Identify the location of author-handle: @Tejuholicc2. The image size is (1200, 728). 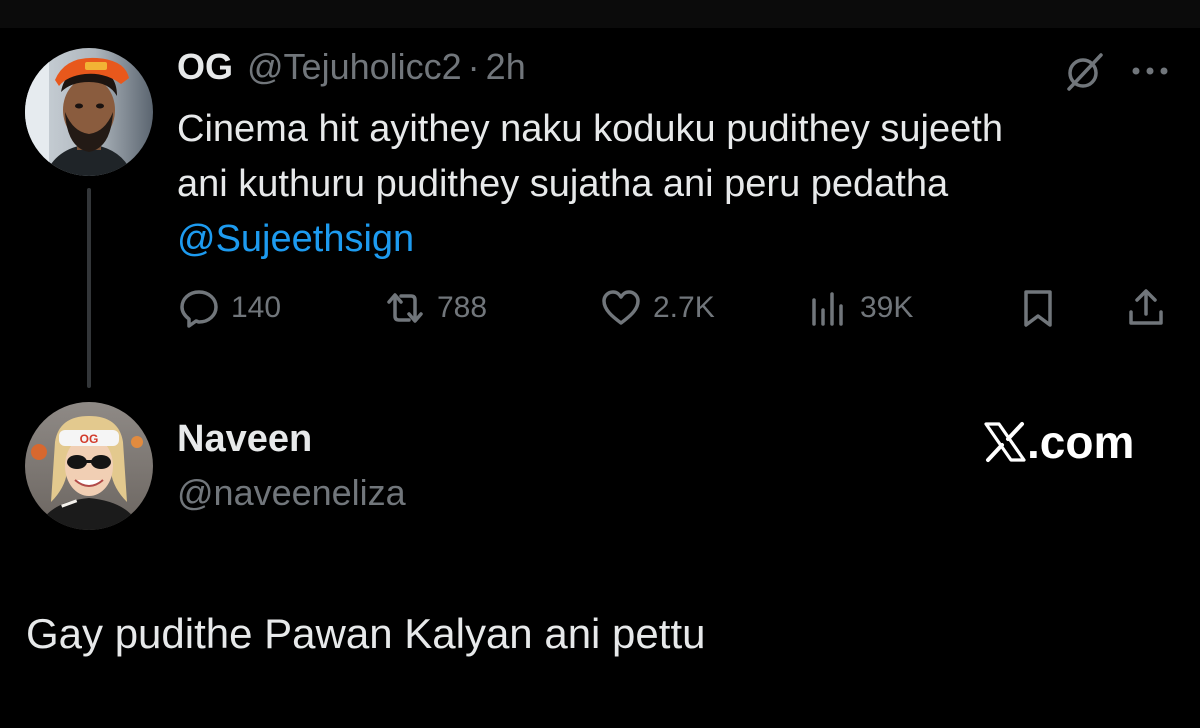
(354, 67).